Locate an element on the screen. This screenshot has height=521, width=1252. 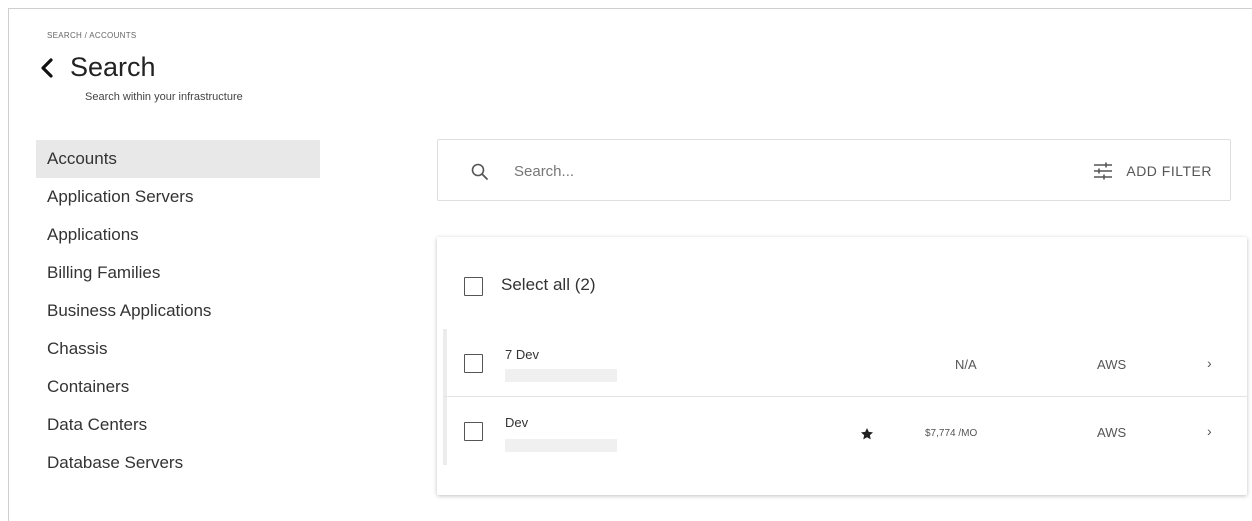
breadcrumb: SEARCH / ACCOUNTS is located at coordinates (92, 35).